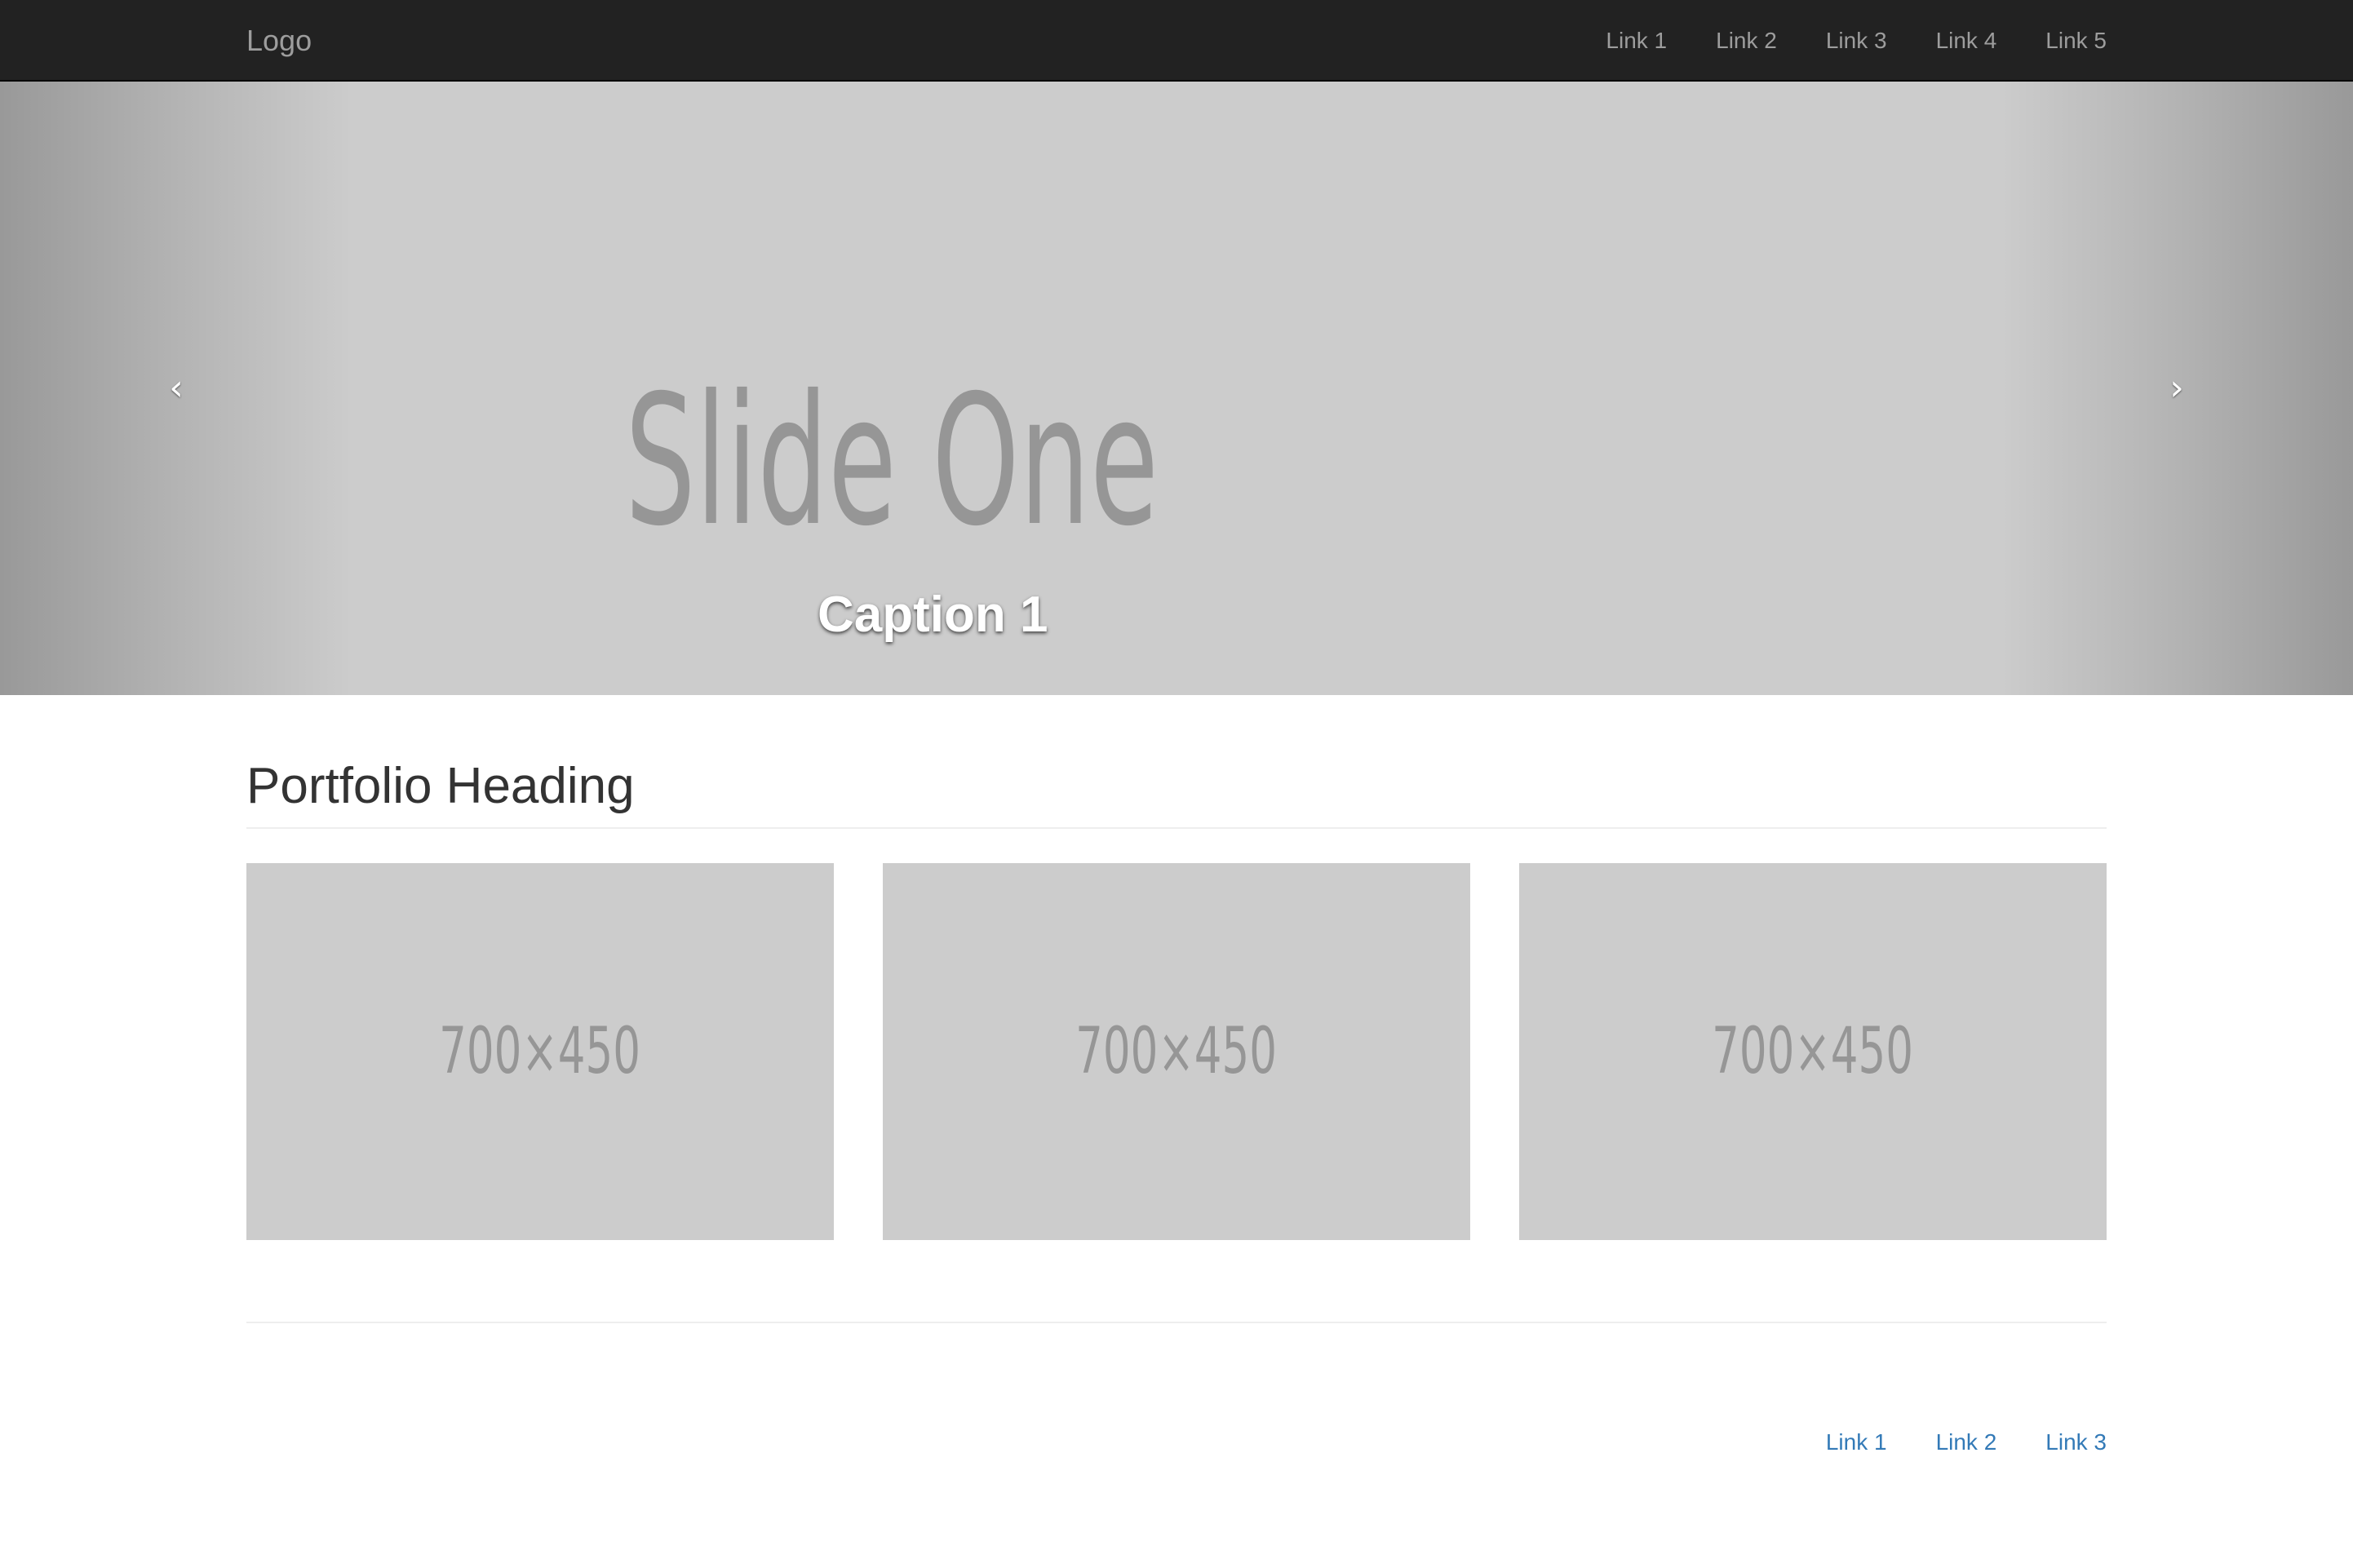  I want to click on chevron-left-icon: ‹, so click(176, 388).